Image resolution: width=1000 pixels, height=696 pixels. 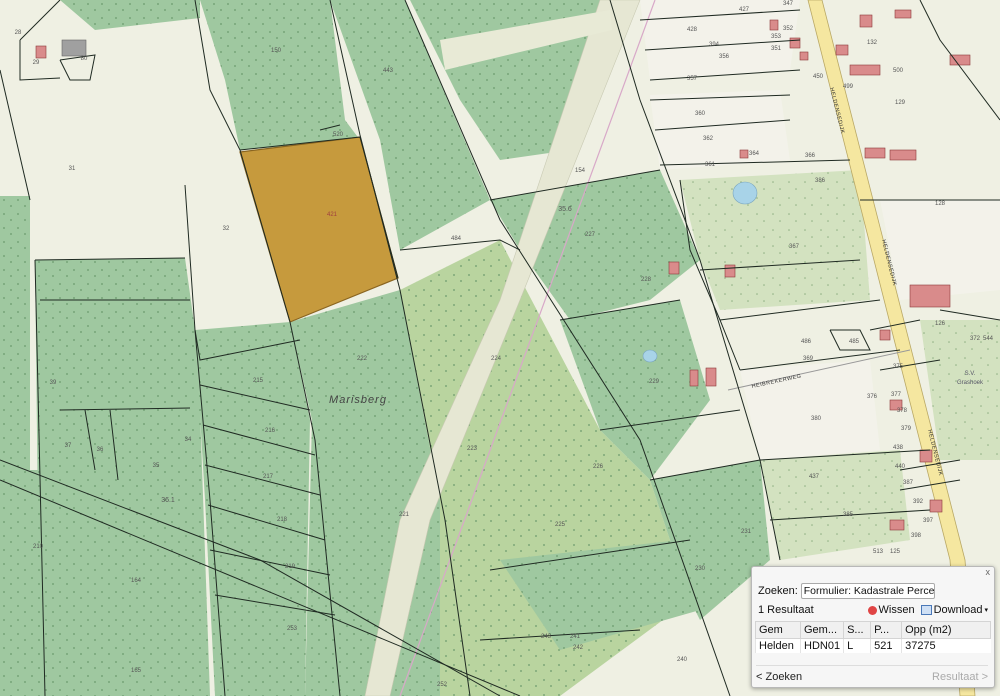 I want to click on parcel-number: 353, so click(x=776, y=37).